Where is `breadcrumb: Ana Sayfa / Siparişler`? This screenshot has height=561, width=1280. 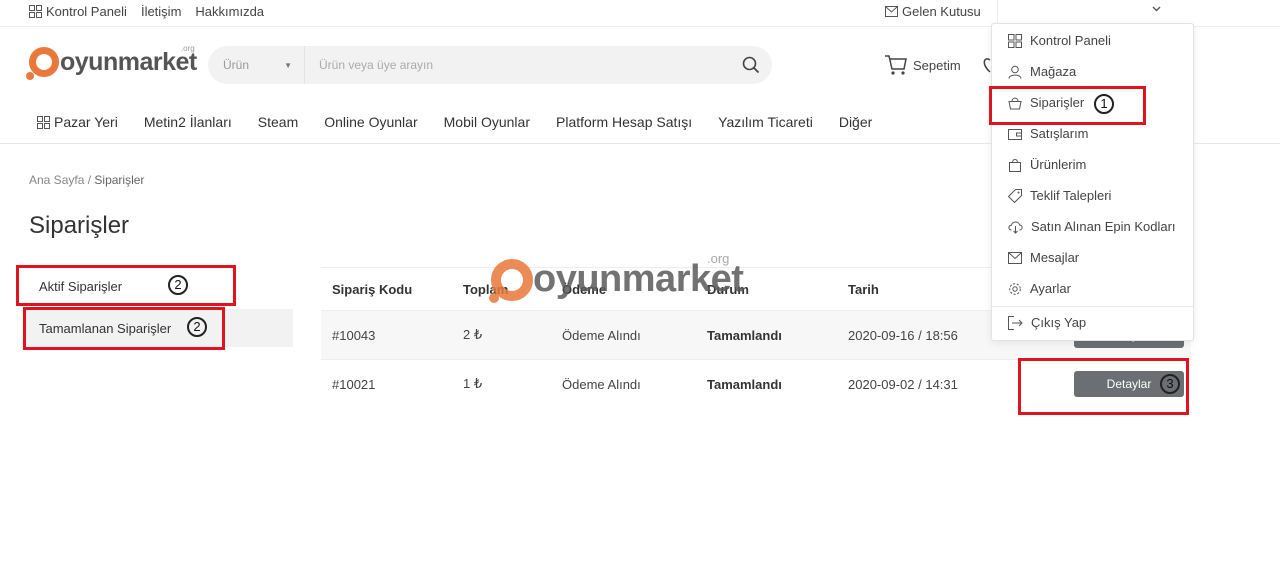
breadcrumb: Ana Sayfa / Siparişler is located at coordinates (86, 180).